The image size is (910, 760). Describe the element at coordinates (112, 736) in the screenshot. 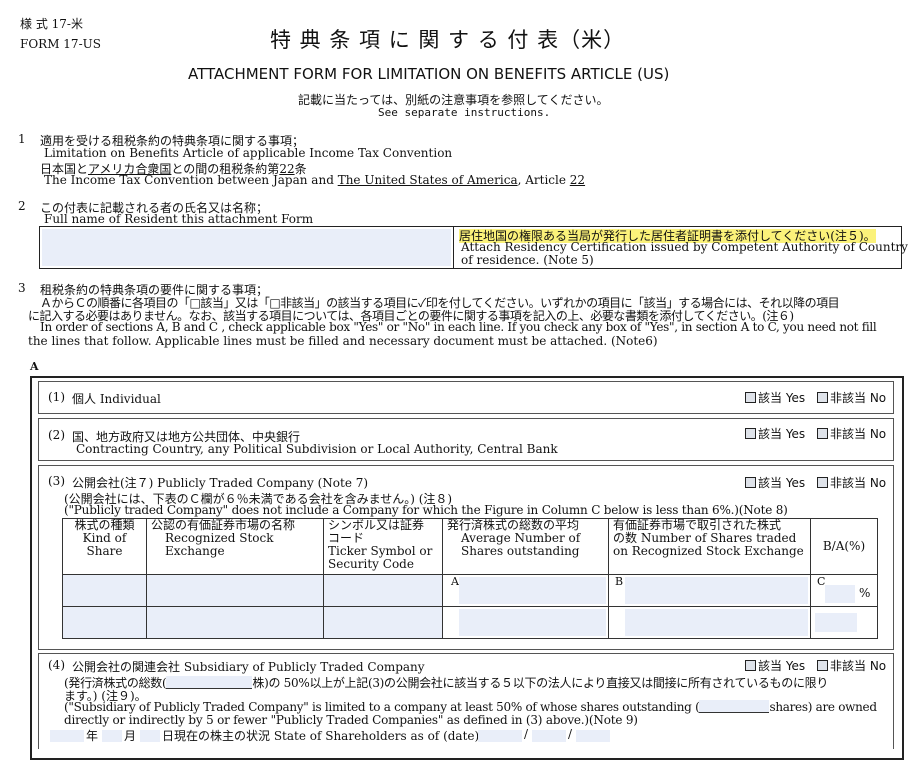

I see `shareholder-date-month-input` at that location.